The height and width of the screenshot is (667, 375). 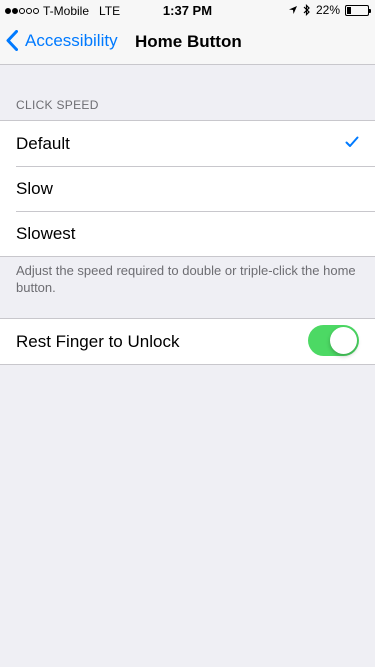 I want to click on bluetooth-icon, so click(x=306, y=10).